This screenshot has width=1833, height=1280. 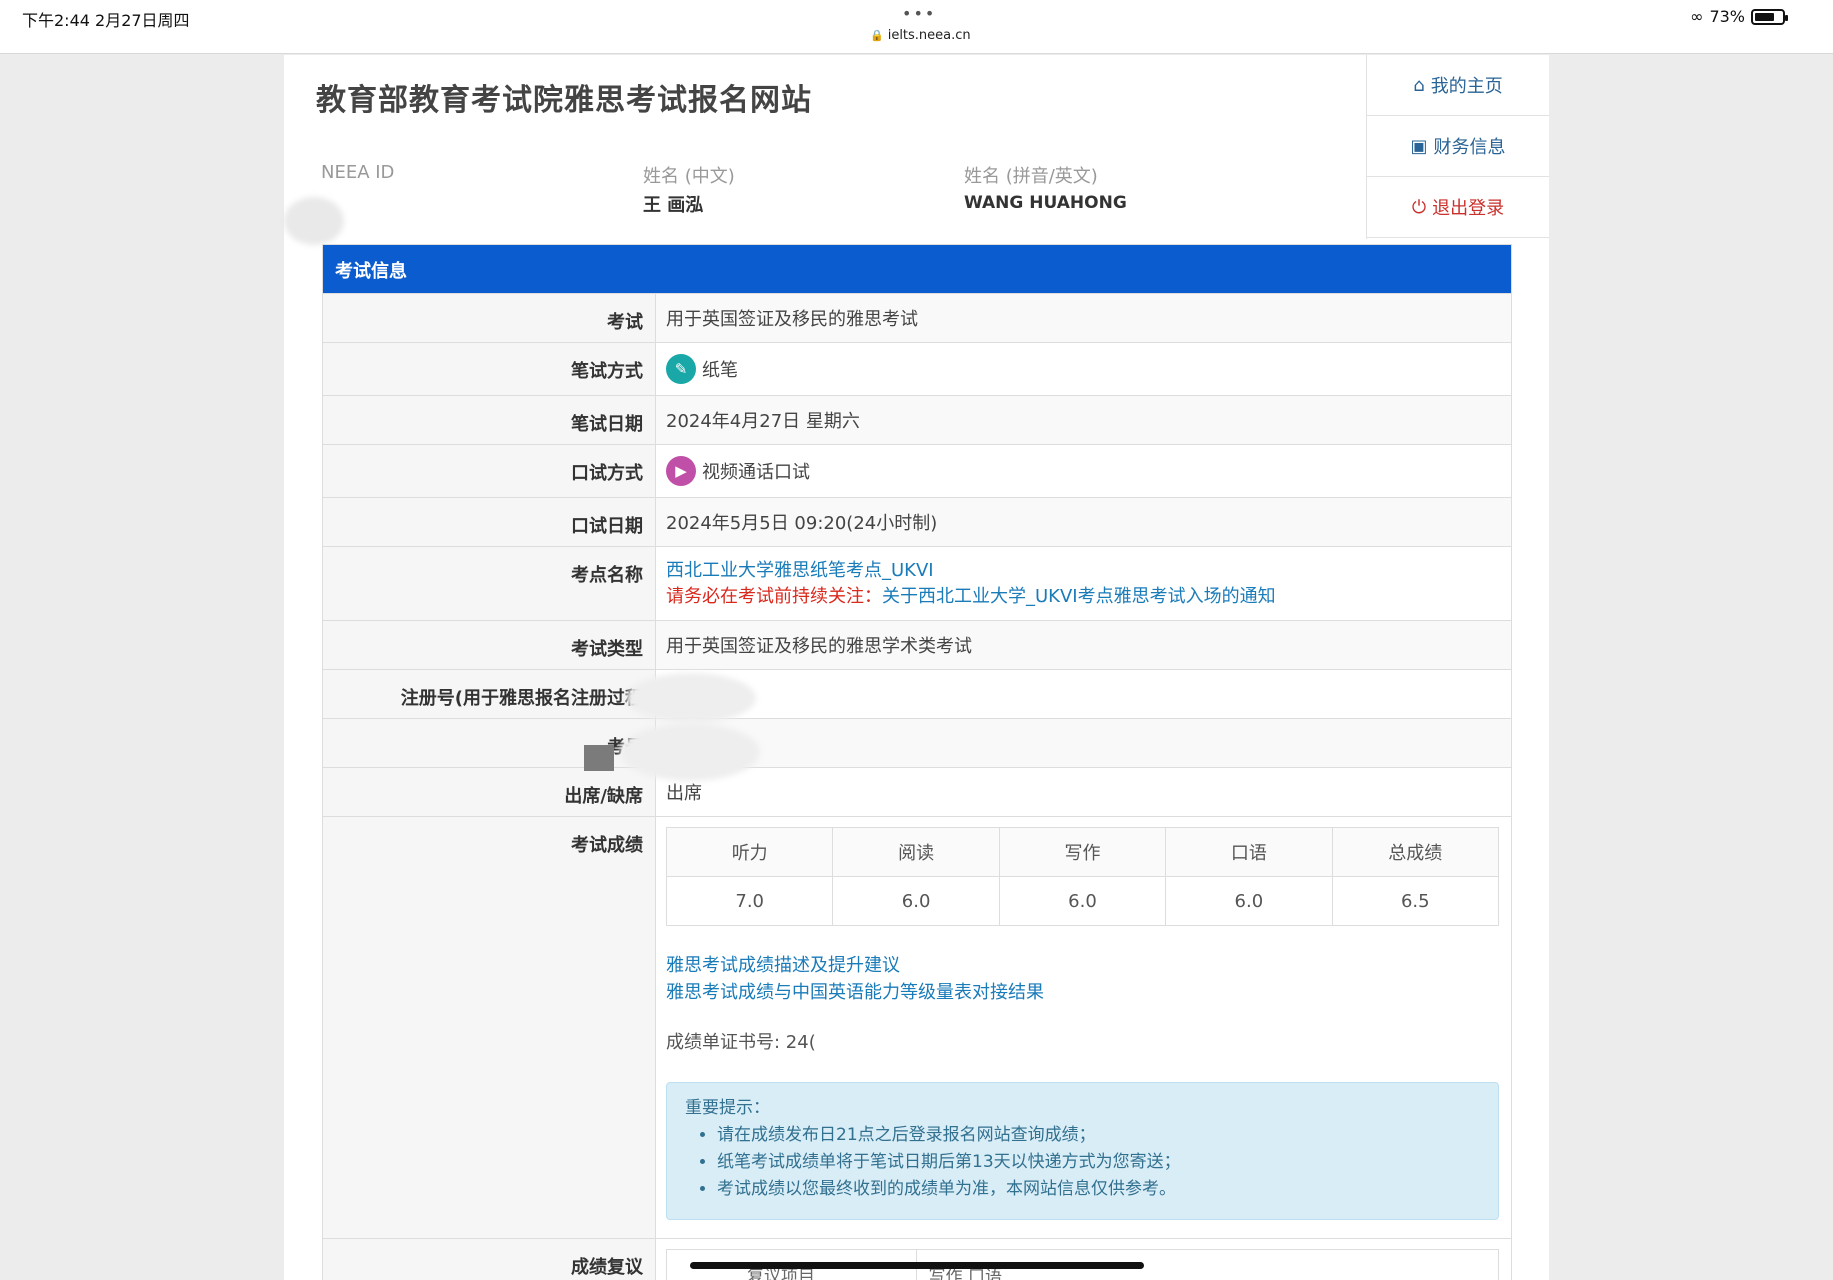 What do you see at coordinates (1098, 1135) in the screenshot?
I see `notice-item: 请在成绩发布日21点之后登录报名网站查询成绩；` at bounding box center [1098, 1135].